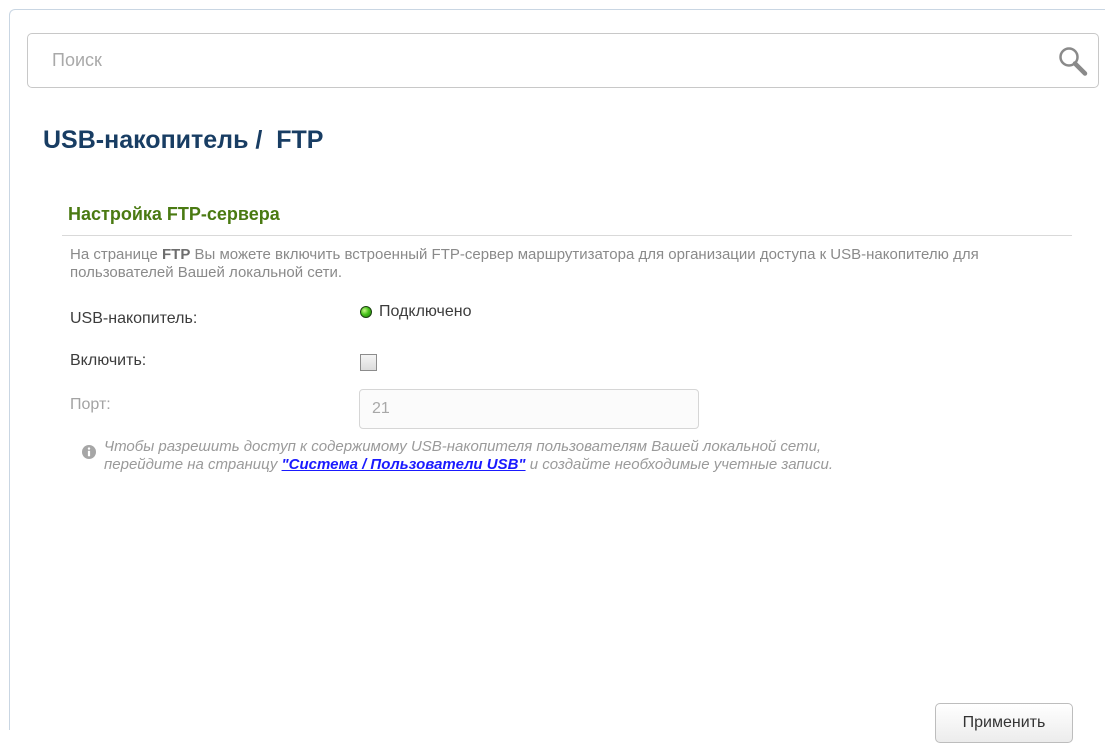 Image resolution: width=1105 pixels, height=743 pixels. I want to click on description-prefix: На странице, so click(116, 254).